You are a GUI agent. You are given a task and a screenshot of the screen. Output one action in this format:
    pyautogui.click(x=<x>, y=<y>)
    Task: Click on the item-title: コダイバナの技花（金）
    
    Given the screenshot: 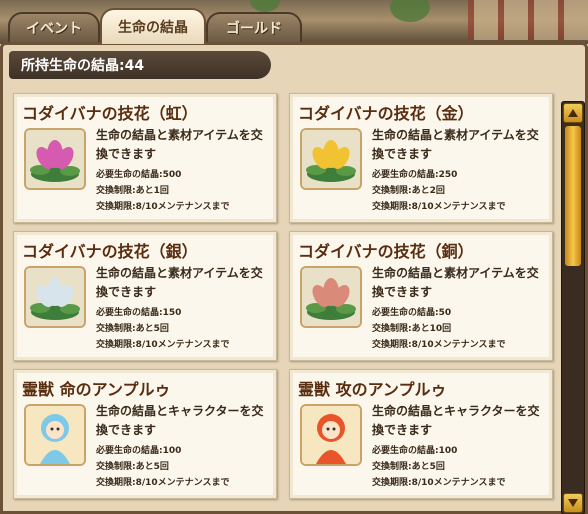 What is the action you would take?
    pyautogui.click(x=386, y=113)
    